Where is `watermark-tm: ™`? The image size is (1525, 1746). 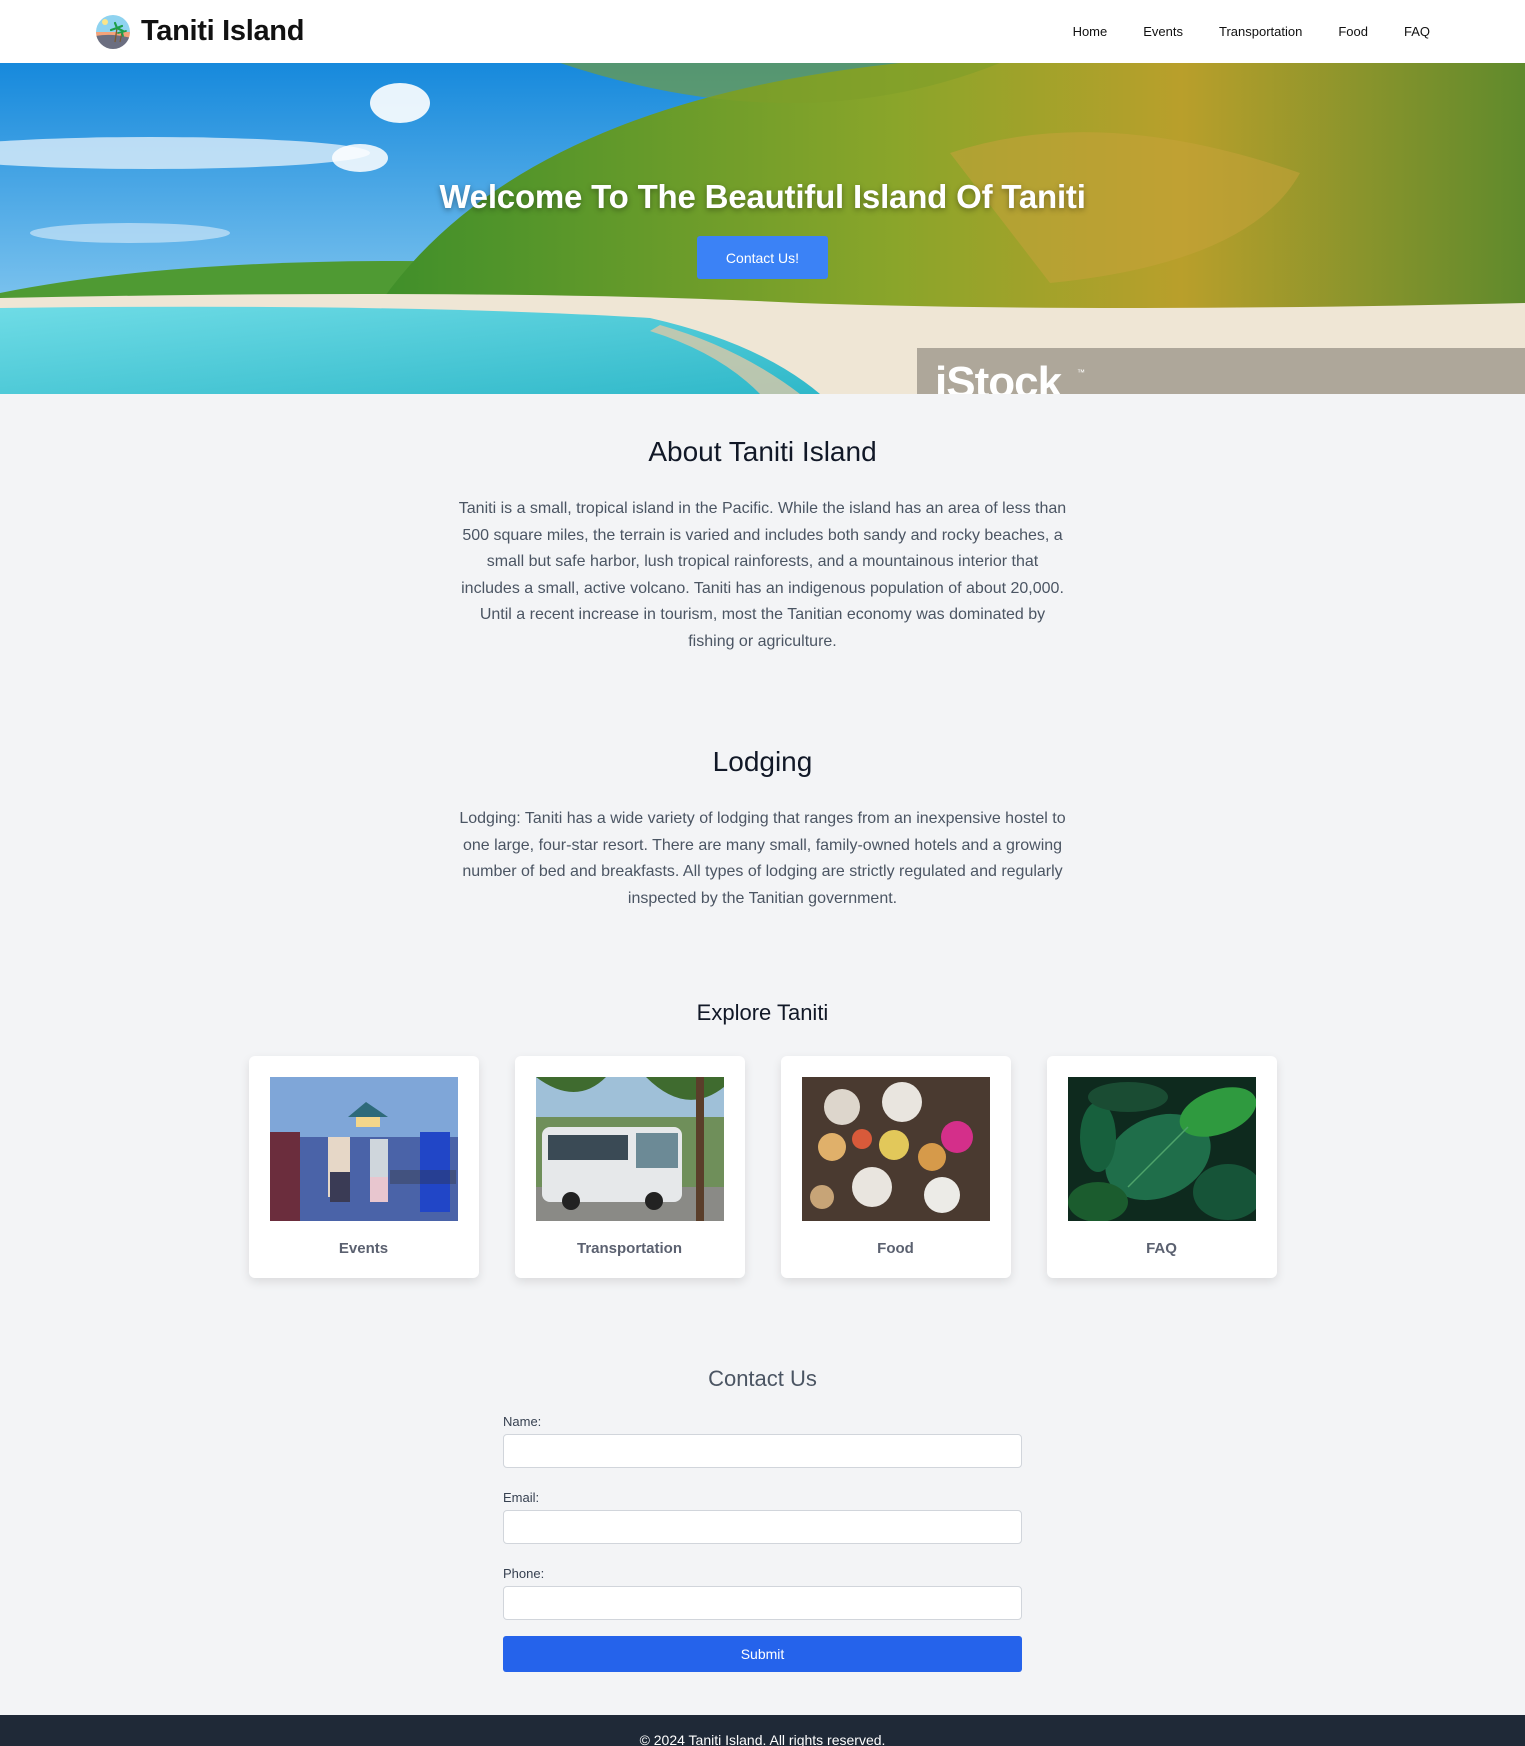
watermark-tm: ™ is located at coordinates (1081, 372).